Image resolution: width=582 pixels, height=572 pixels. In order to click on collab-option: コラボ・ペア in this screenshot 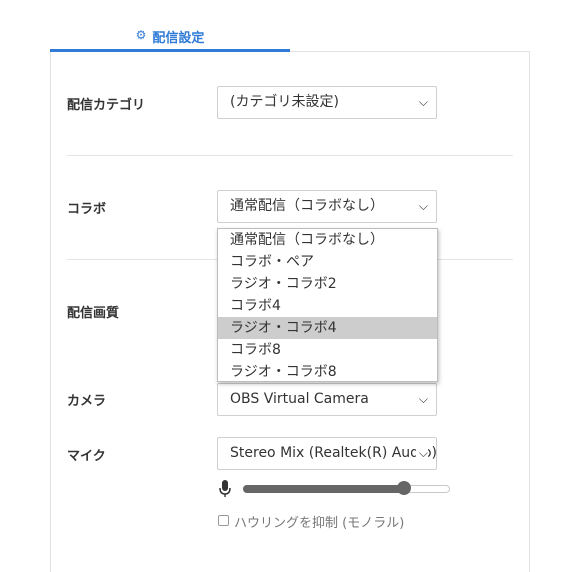, I will do `click(327, 262)`.